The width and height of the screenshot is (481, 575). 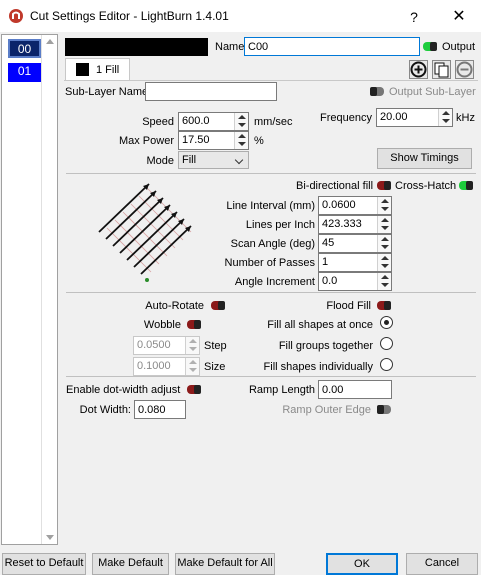 I want to click on close-button: ✕, so click(x=459, y=17).